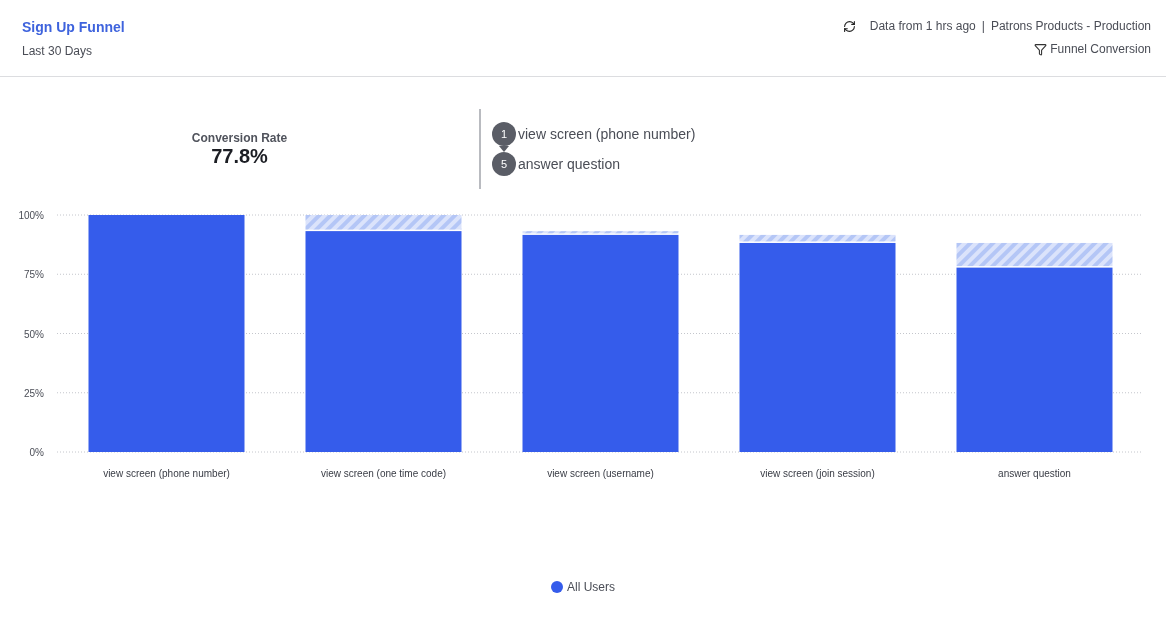 This screenshot has height=621, width=1166. Describe the element at coordinates (166, 473) in the screenshot. I see `category-label: view screen (phone number)` at that location.